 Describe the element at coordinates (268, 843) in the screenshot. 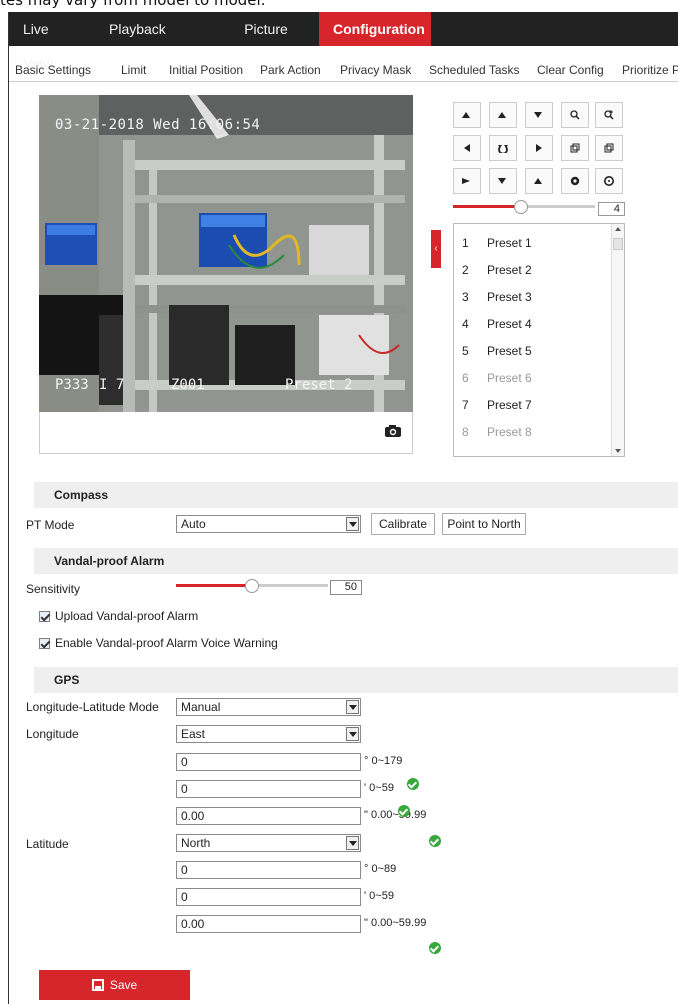

I see `latitude-direction-select: North` at that location.